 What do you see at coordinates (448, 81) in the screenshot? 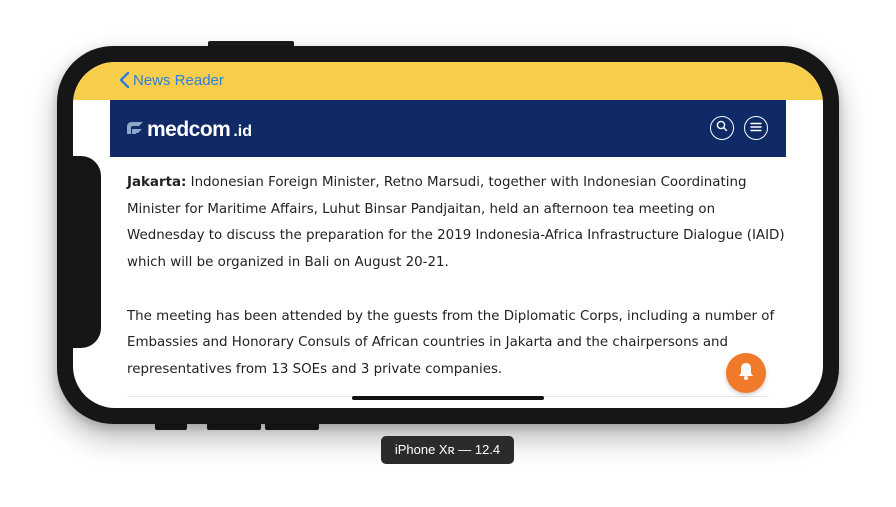
I see `app-navbar: News Reader` at bounding box center [448, 81].